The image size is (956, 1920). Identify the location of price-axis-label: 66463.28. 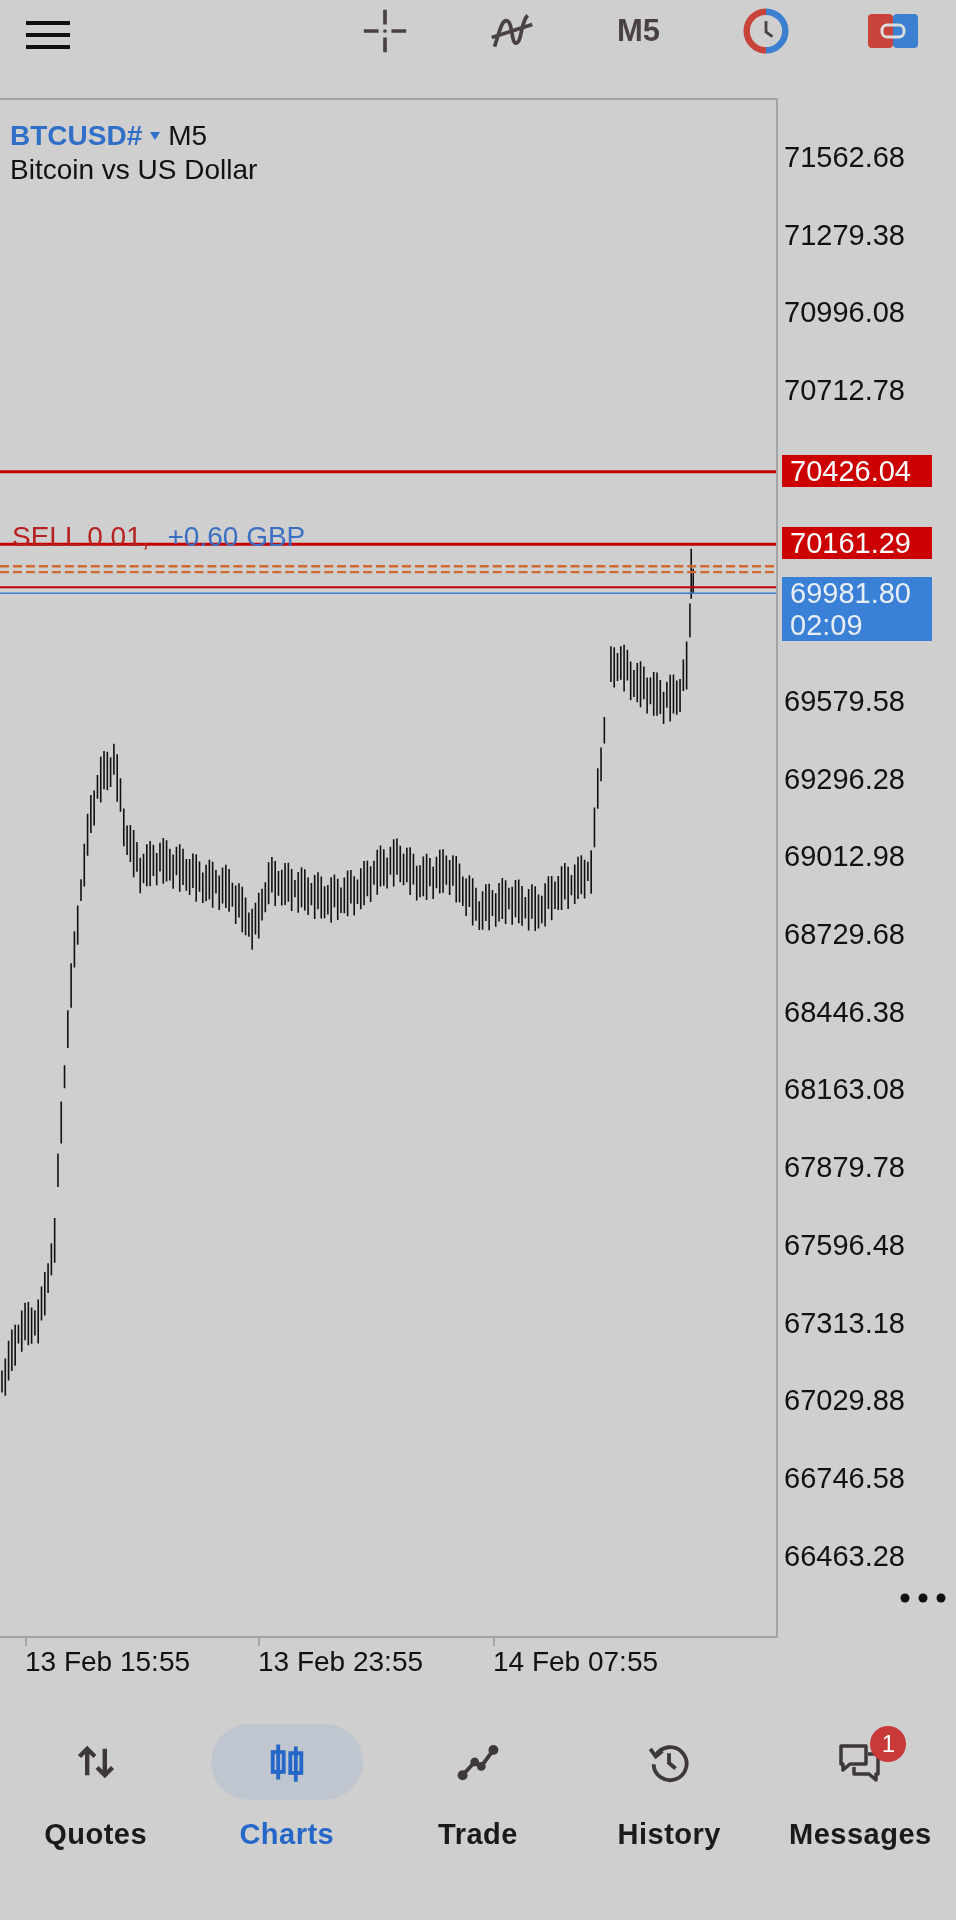
(844, 1556).